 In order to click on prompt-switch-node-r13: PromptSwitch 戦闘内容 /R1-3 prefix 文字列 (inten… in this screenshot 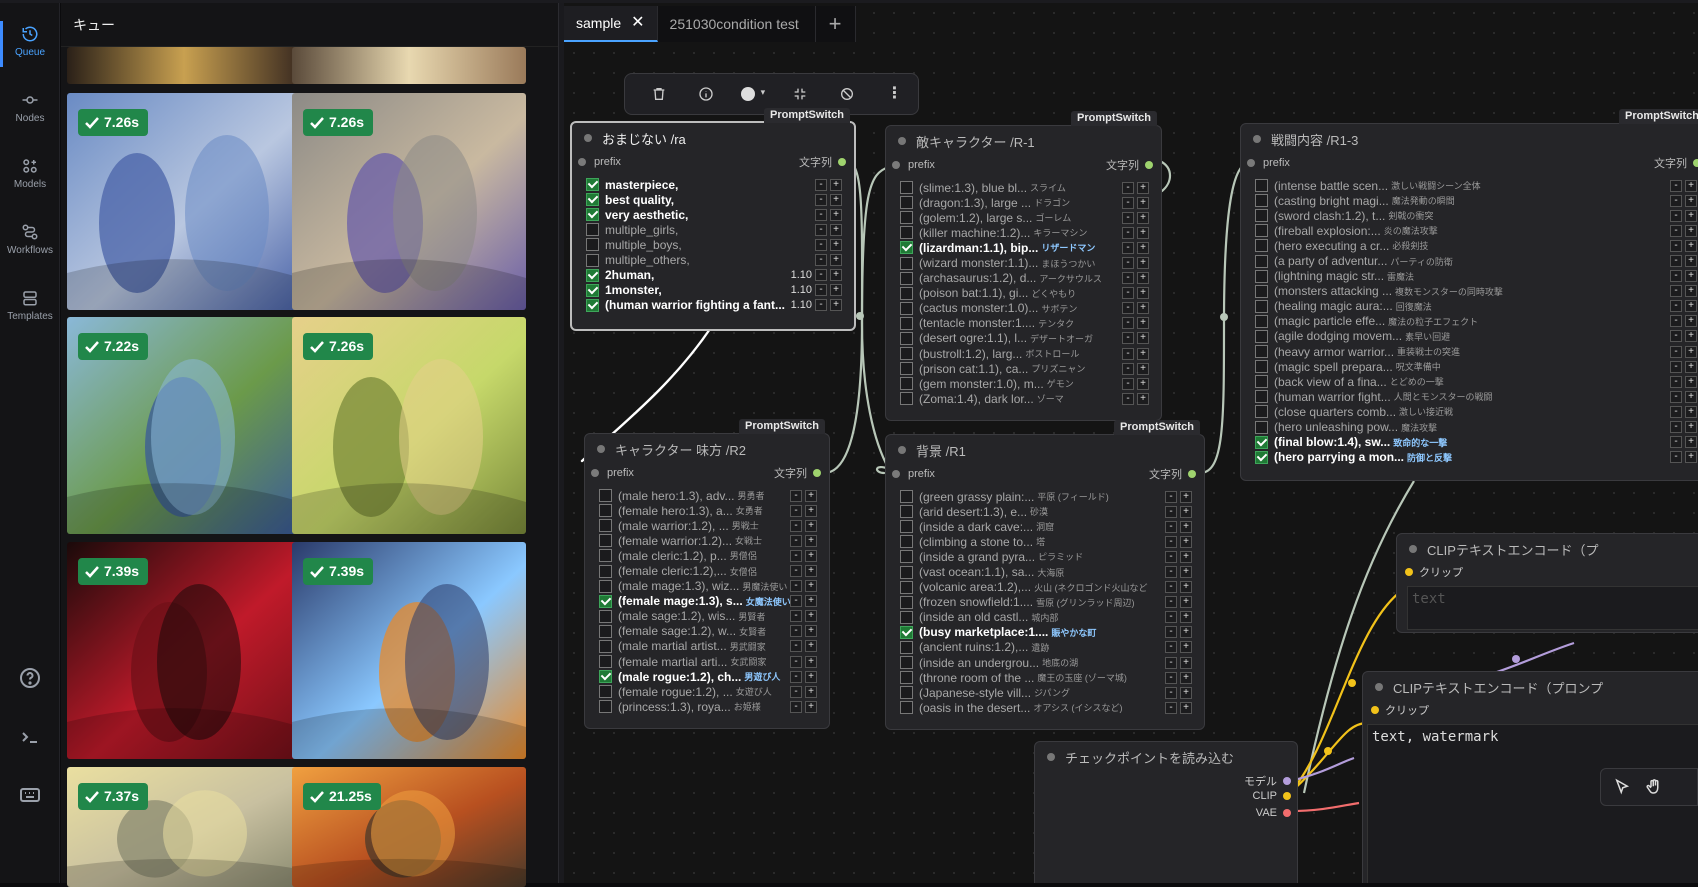, I will do `click(1469, 295)`.